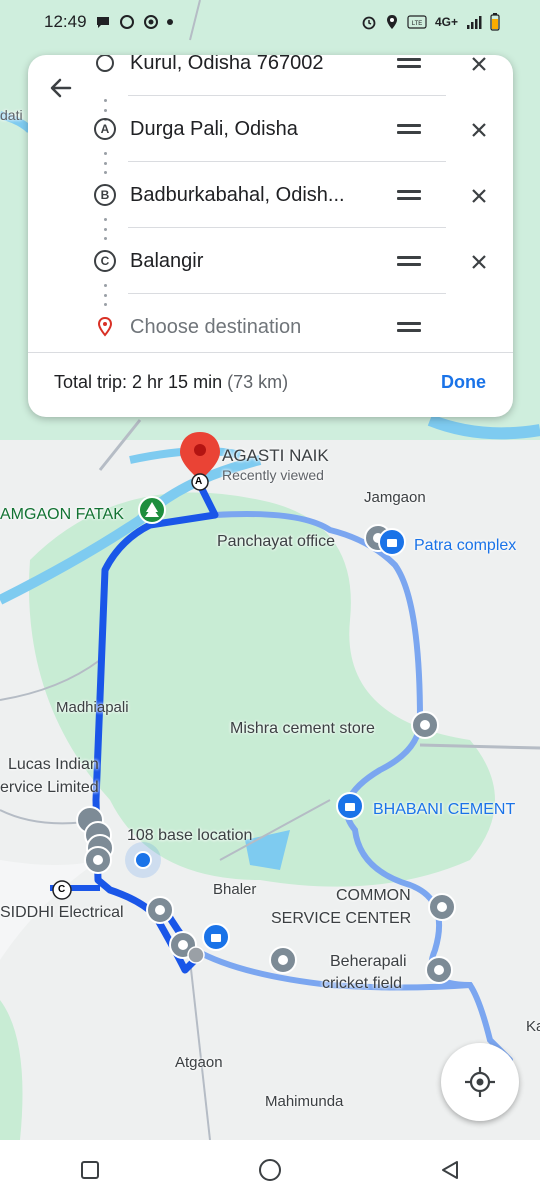  I want to click on map-label-108-base: 108 base location, so click(189, 836).